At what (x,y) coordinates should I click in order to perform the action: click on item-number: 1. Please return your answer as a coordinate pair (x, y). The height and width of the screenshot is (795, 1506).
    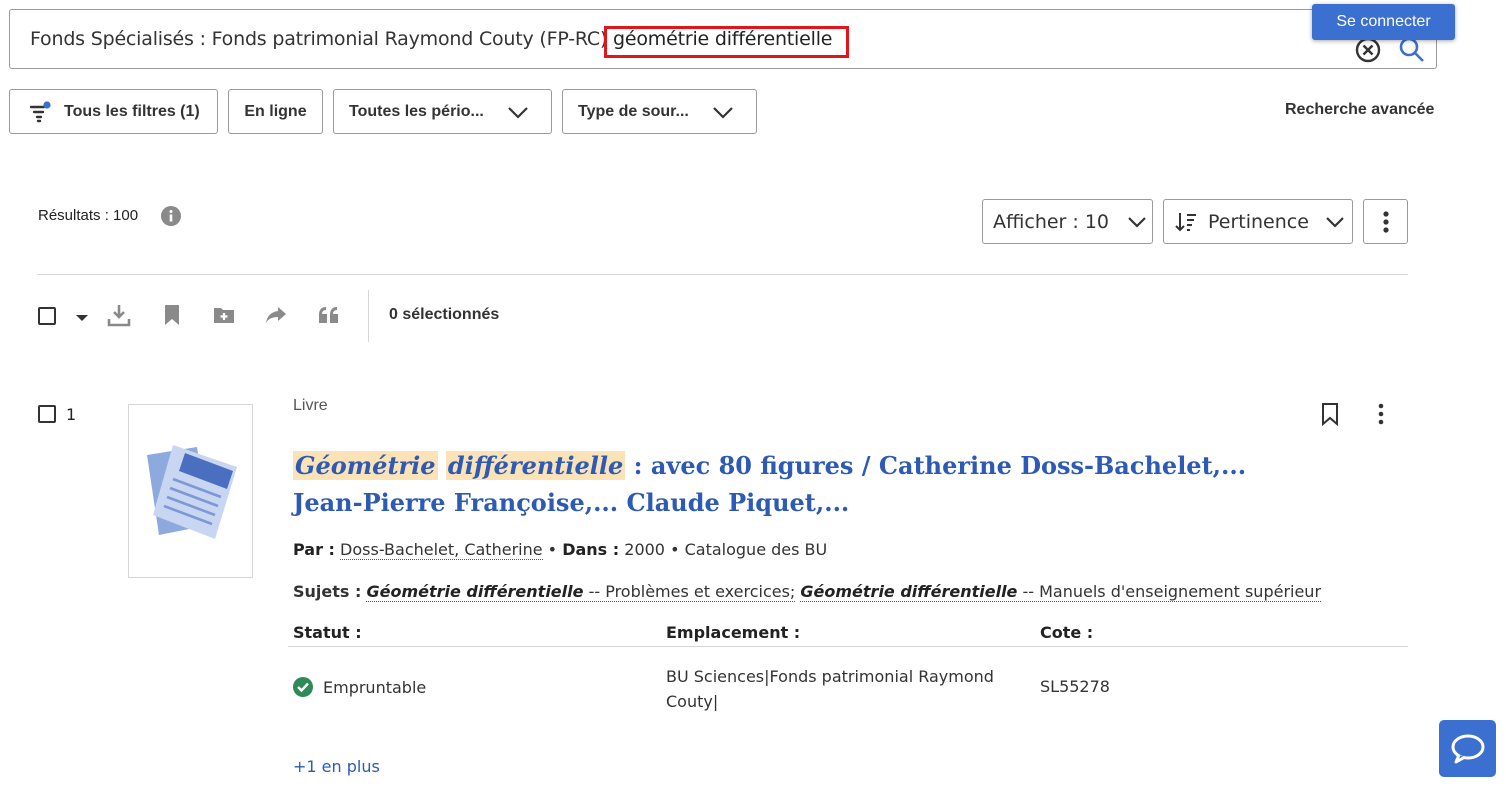
    Looking at the image, I should click on (71, 414).